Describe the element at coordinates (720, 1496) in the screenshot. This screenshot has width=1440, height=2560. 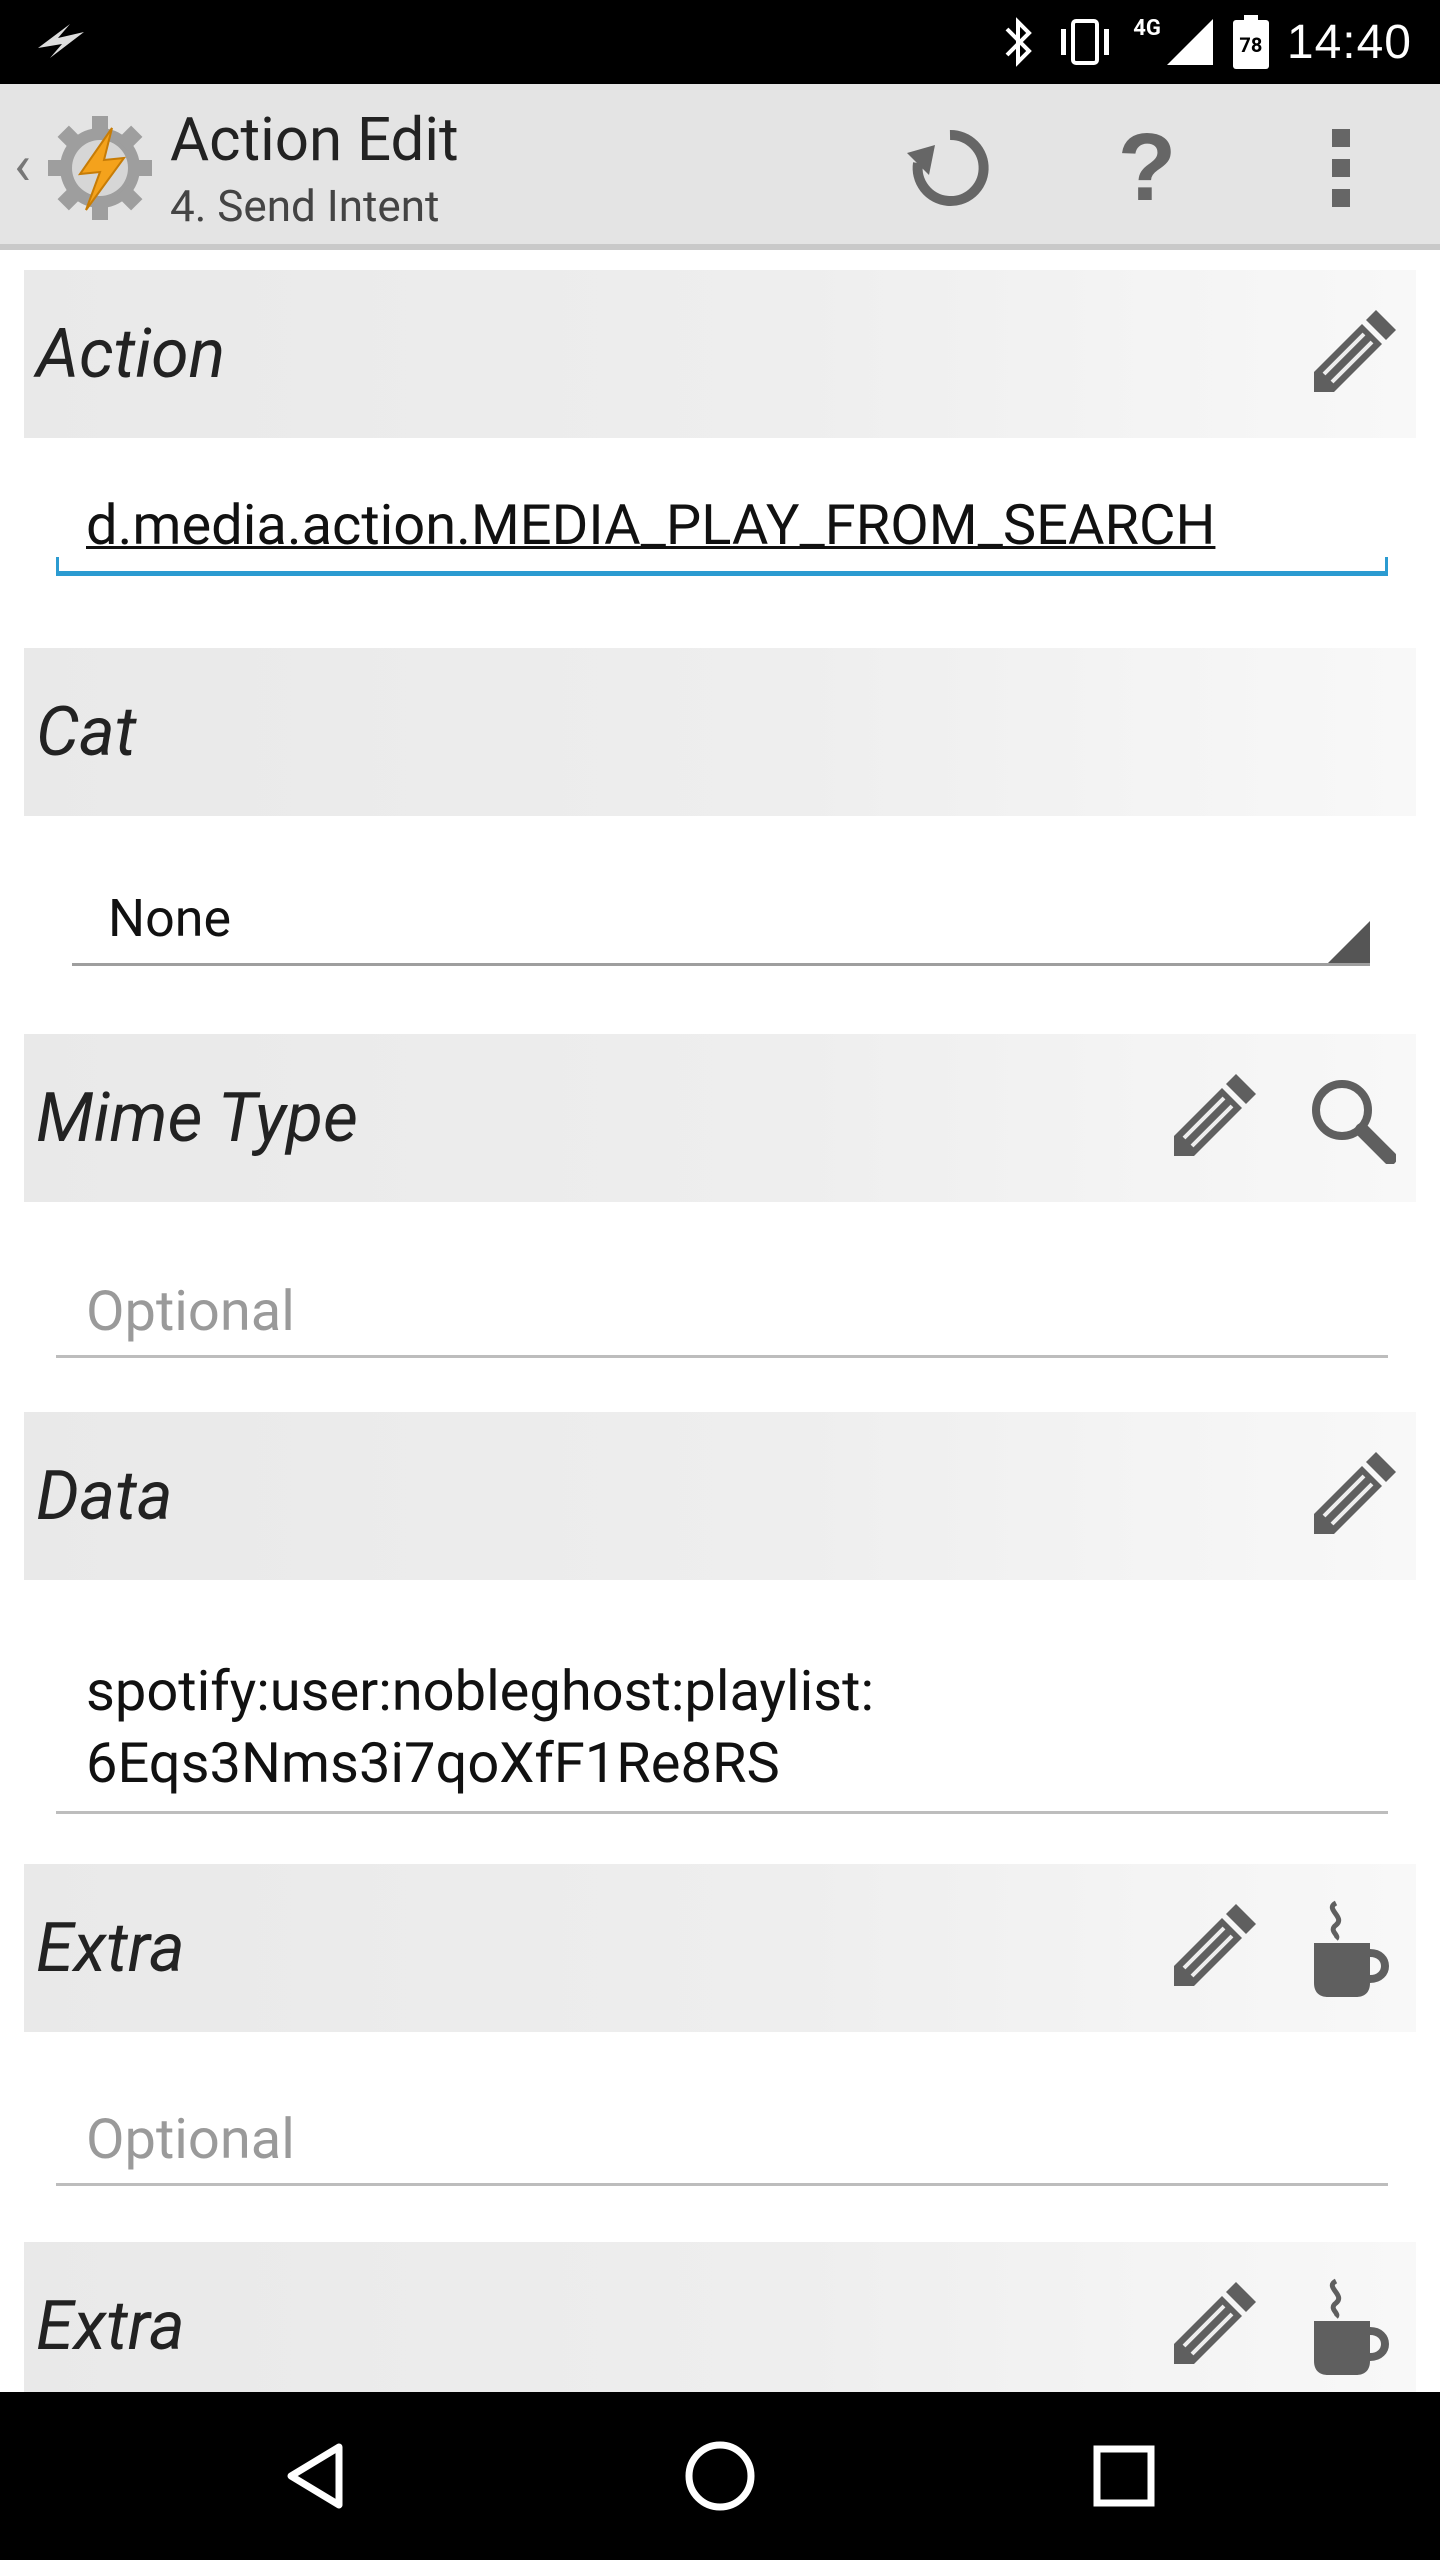
I see `data-section-header: Data` at that location.